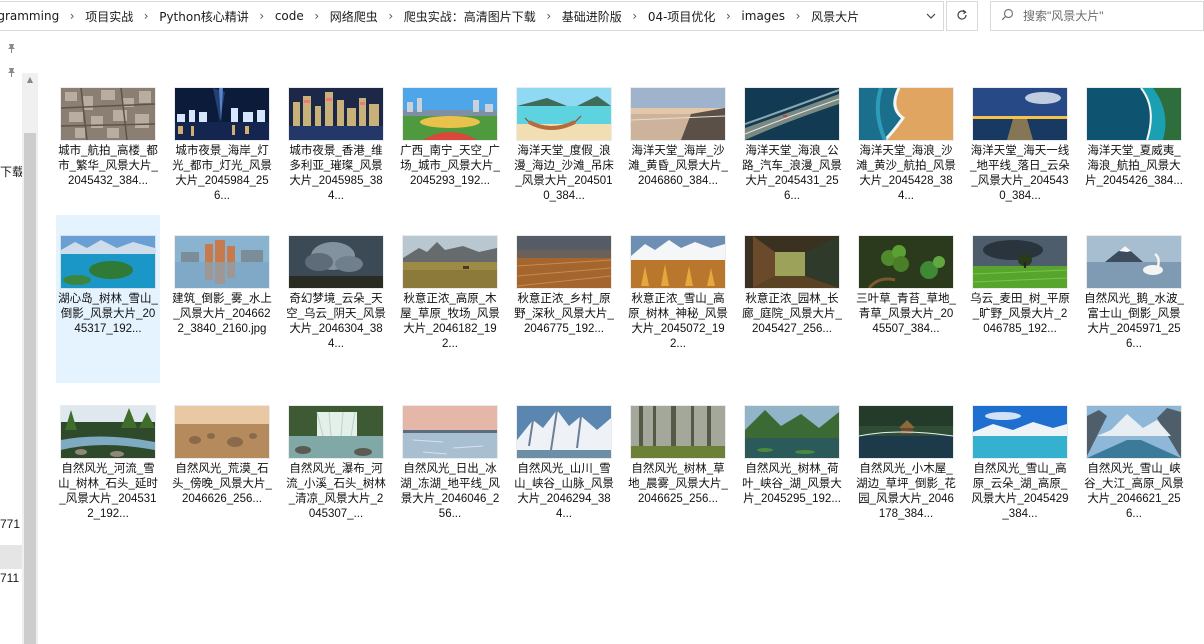 This screenshot has height=644, width=1204. I want to click on breadcrumb-item: 04-项目优化, so click(682, 16).